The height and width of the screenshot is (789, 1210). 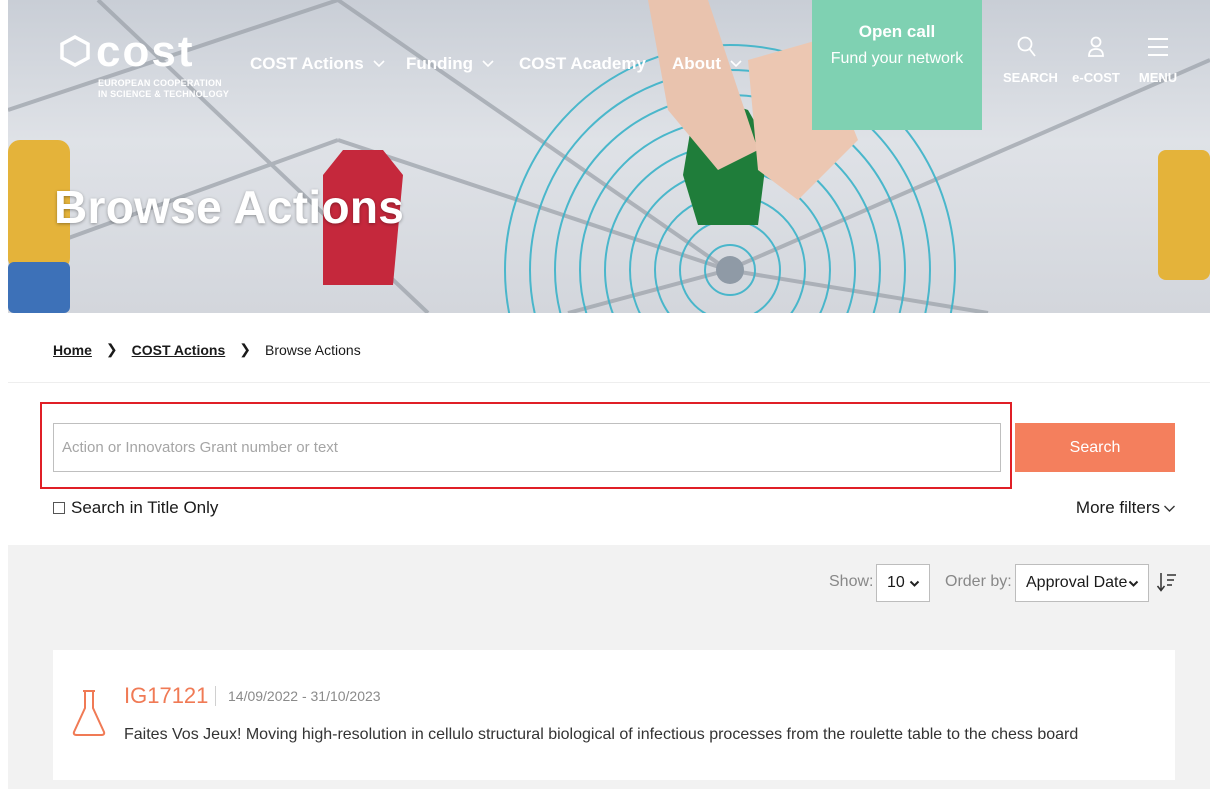 What do you see at coordinates (527, 447) in the screenshot?
I see `search-input` at bounding box center [527, 447].